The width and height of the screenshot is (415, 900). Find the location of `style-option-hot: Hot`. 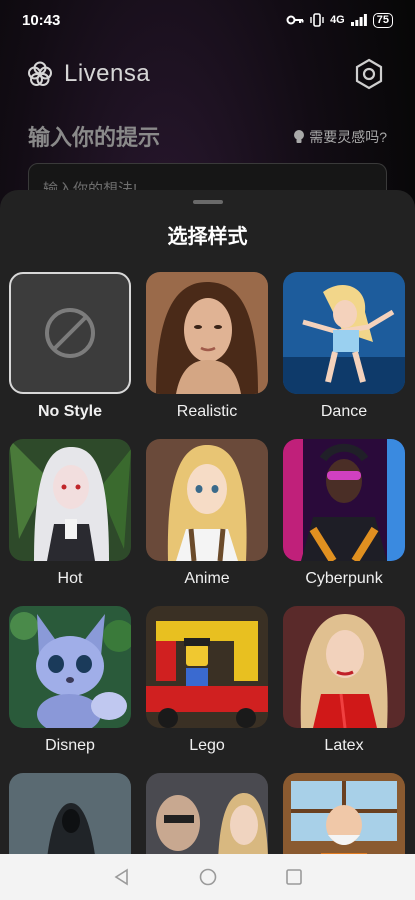

style-option-hot: Hot is located at coordinates (70, 522).